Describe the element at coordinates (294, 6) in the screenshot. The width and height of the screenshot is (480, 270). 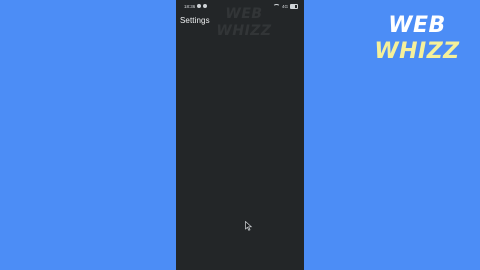
I see `battery-icon` at that location.